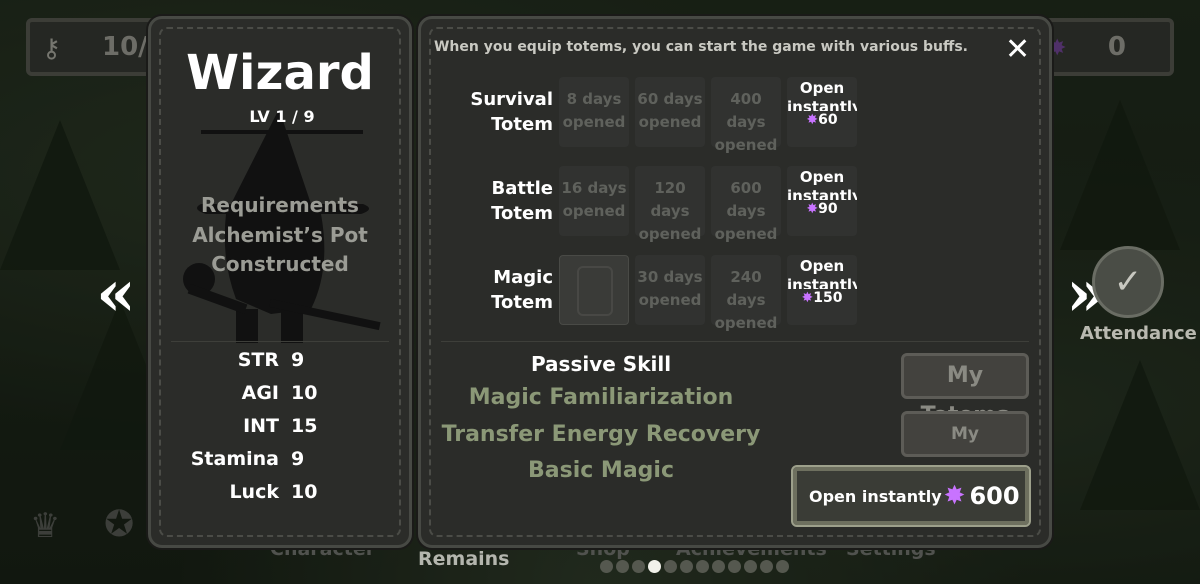 This screenshot has width=1200, height=584. What do you see at coordinates (254, 492) in the screenshot?
I see `stat-name: Luck` at bounding box center [254, 492].